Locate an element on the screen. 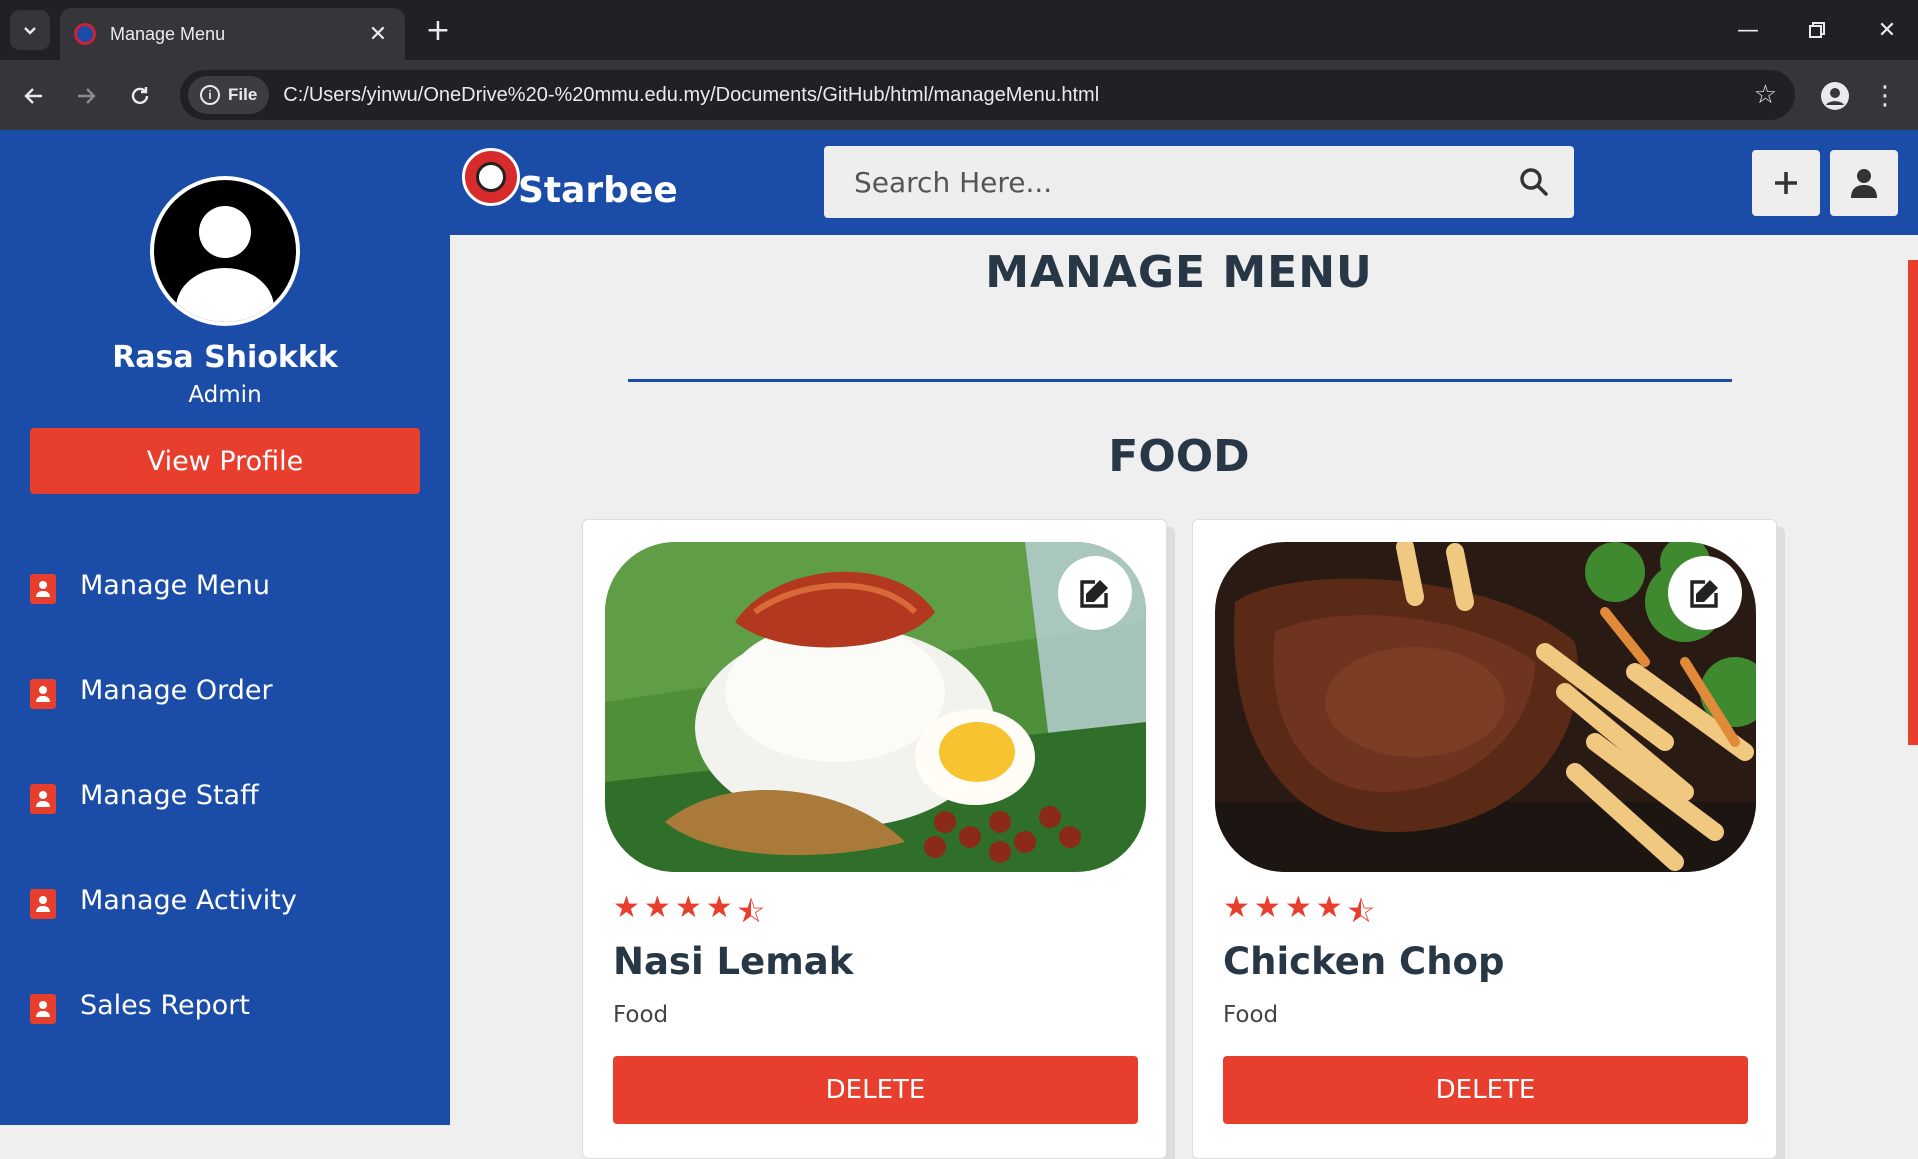  browser-tab-bar: Manage Menu ✕ + — ✕ is located at coordinates (959, 30).